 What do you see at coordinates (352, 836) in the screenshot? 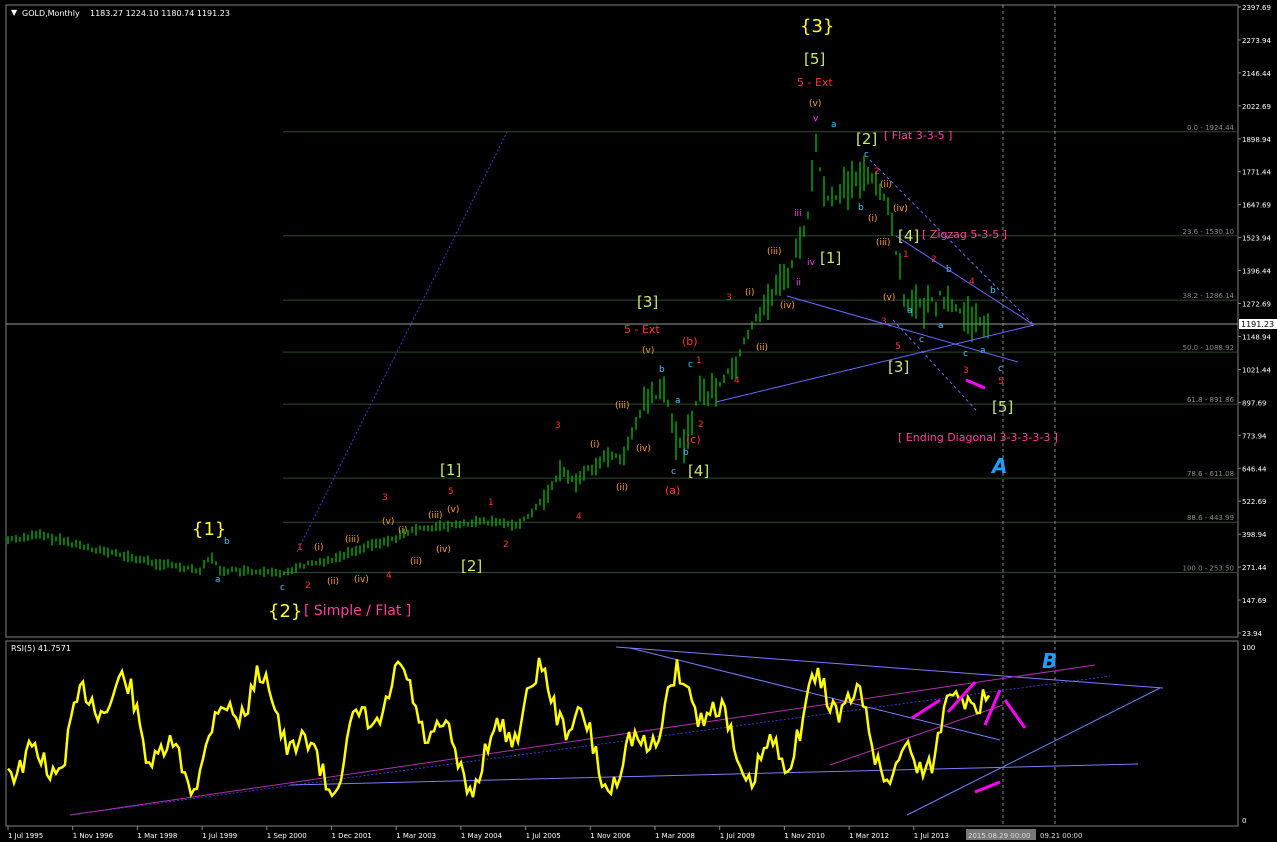
I see `time-tick-label: 1 Dec 2001` at bounding box center [352, 836].